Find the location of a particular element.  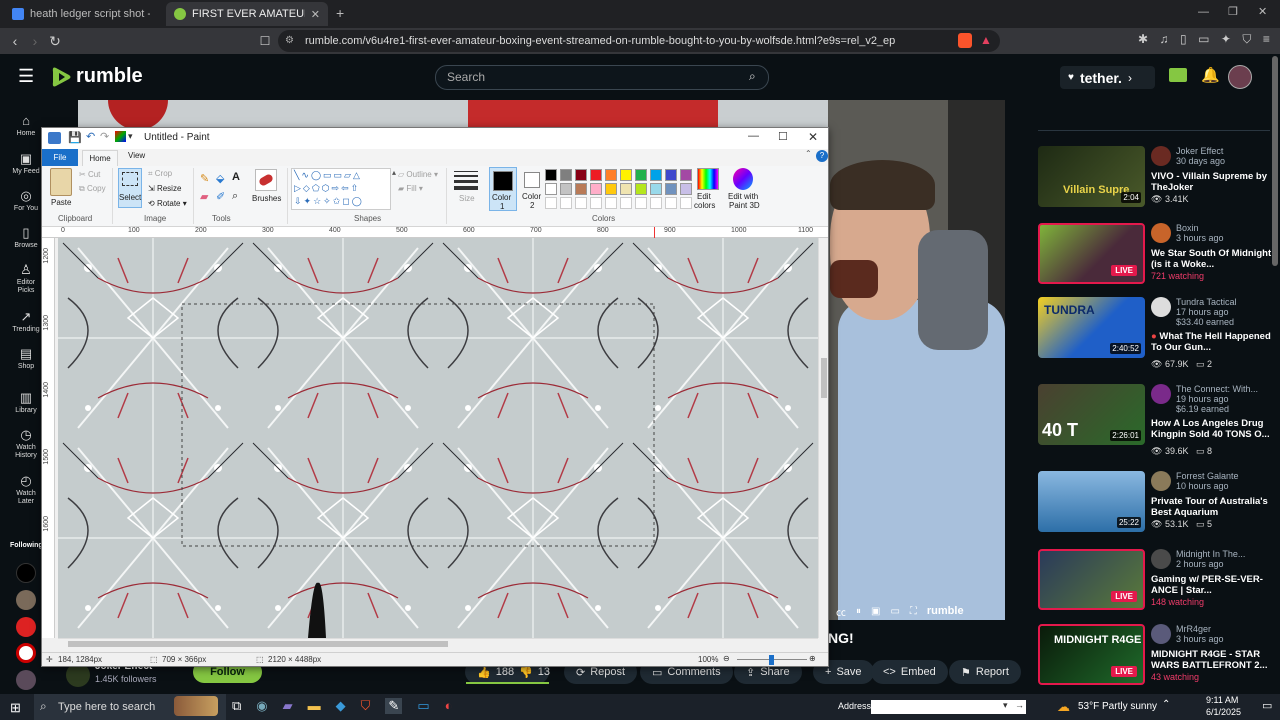

clock-time: 9:11 AM is located at coordinates (1222, 700).